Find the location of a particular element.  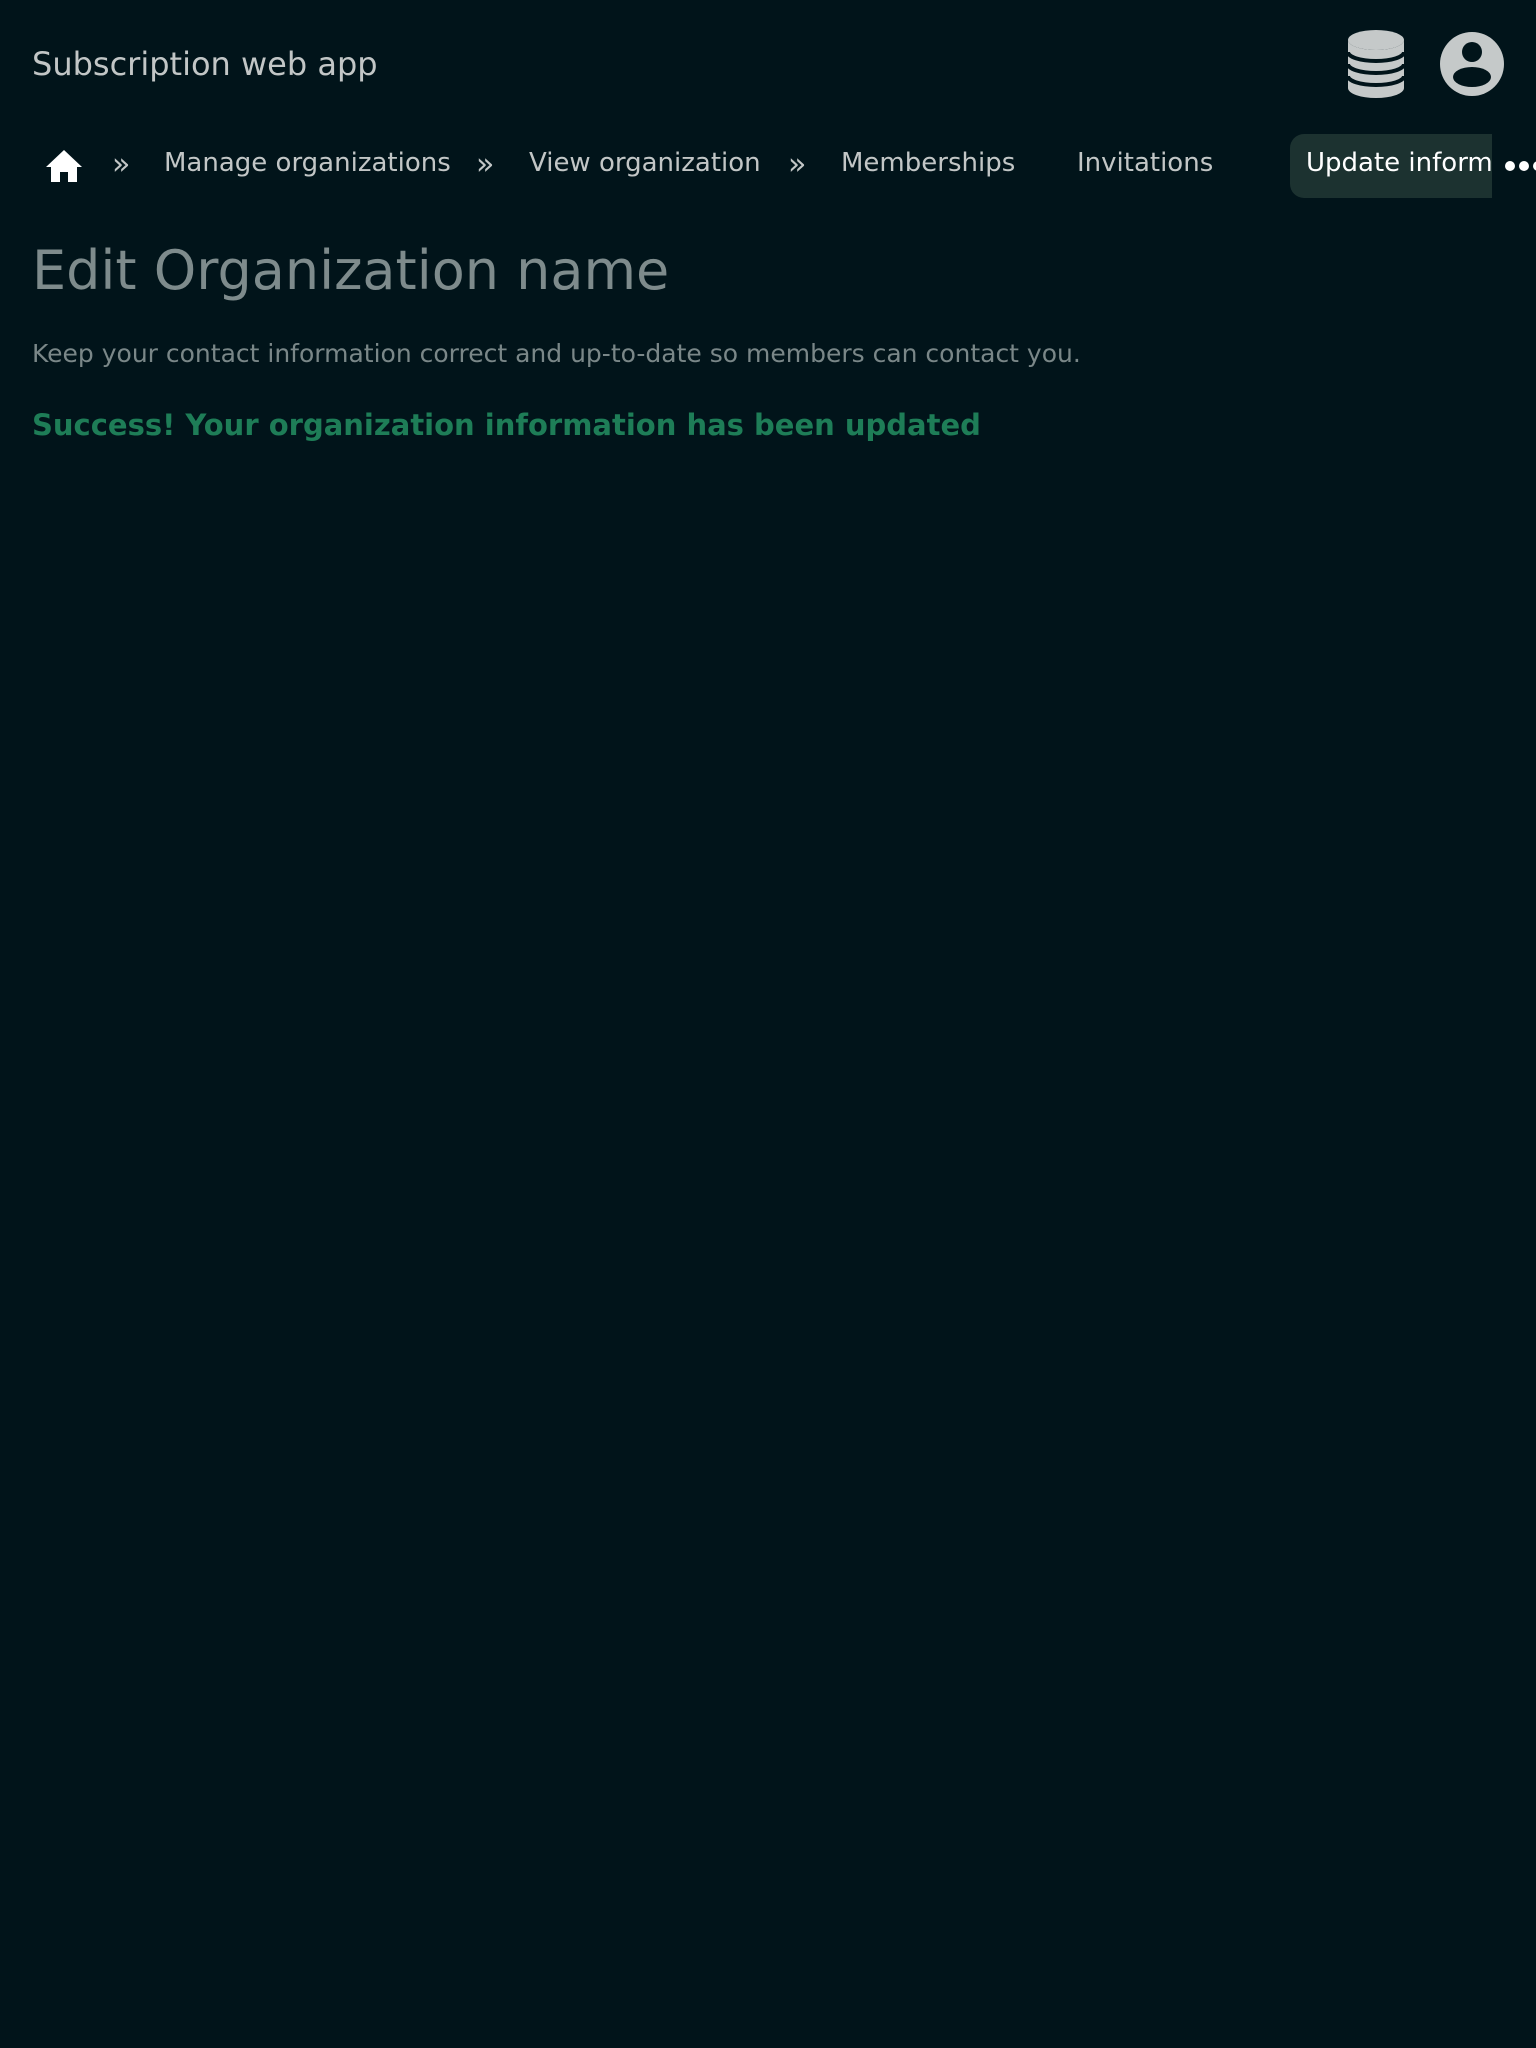

user-circle-icon is located at coordinates (1472, 64).